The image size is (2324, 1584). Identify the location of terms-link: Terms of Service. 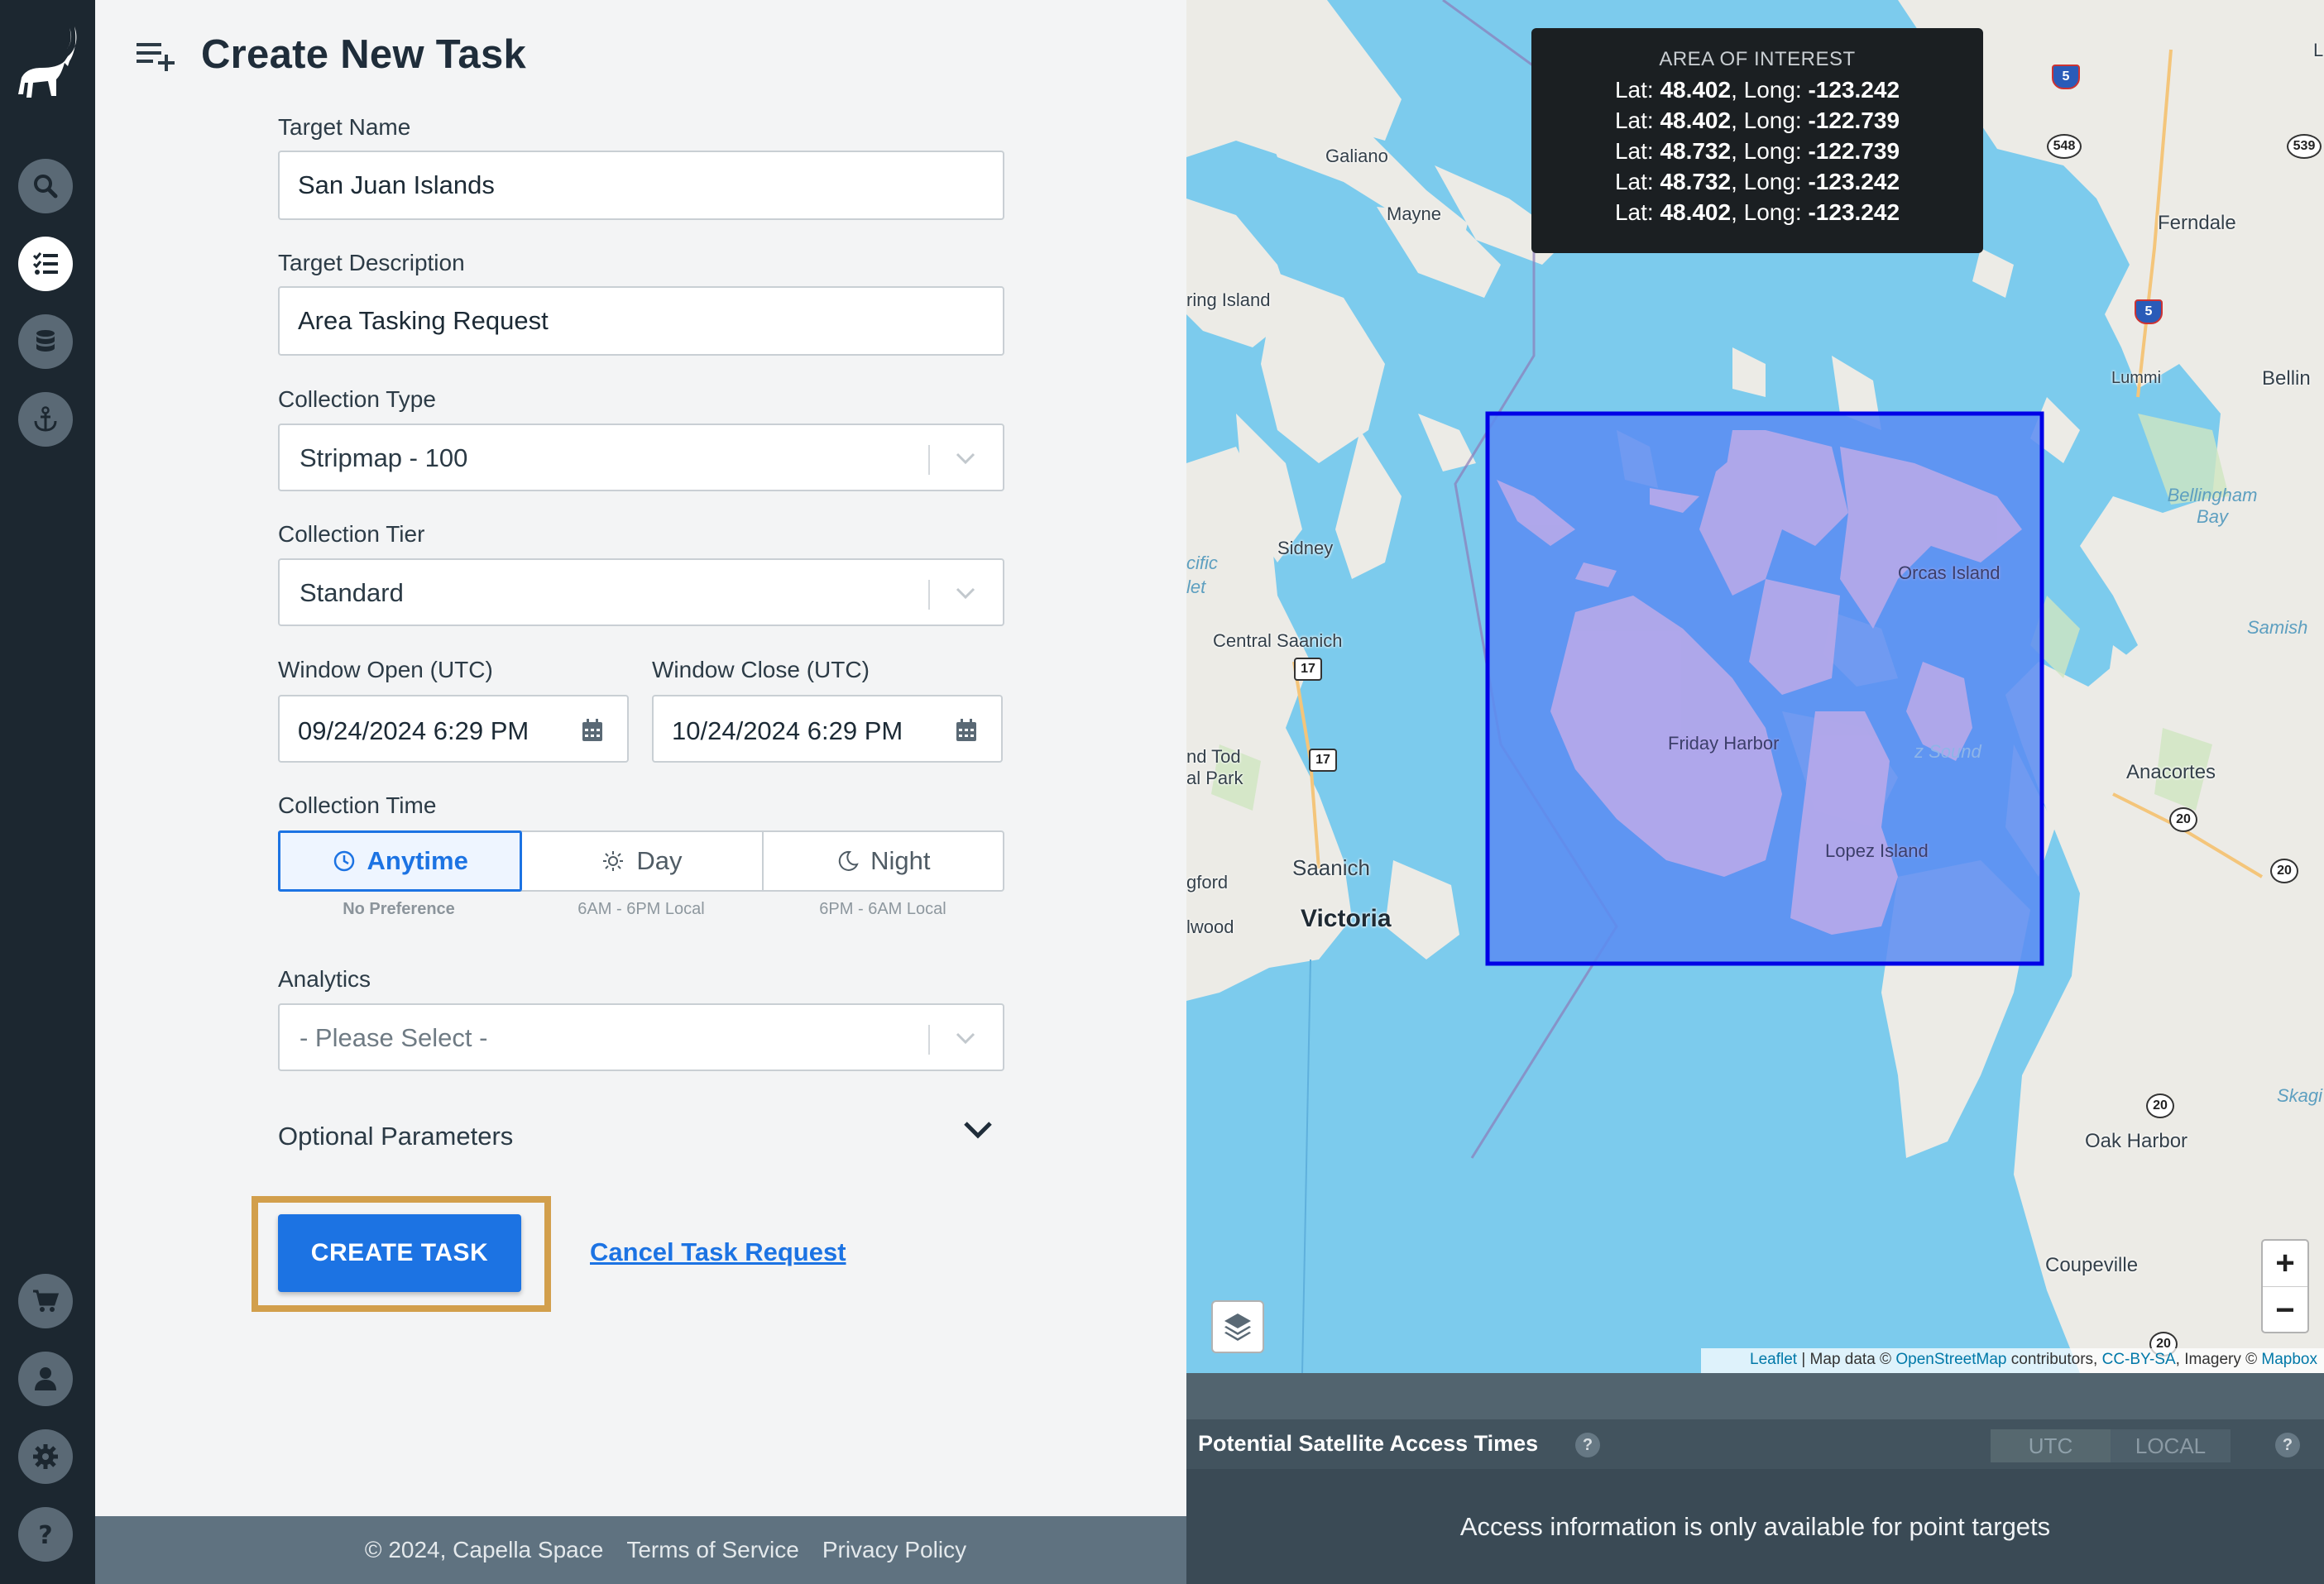
(712, 1550).